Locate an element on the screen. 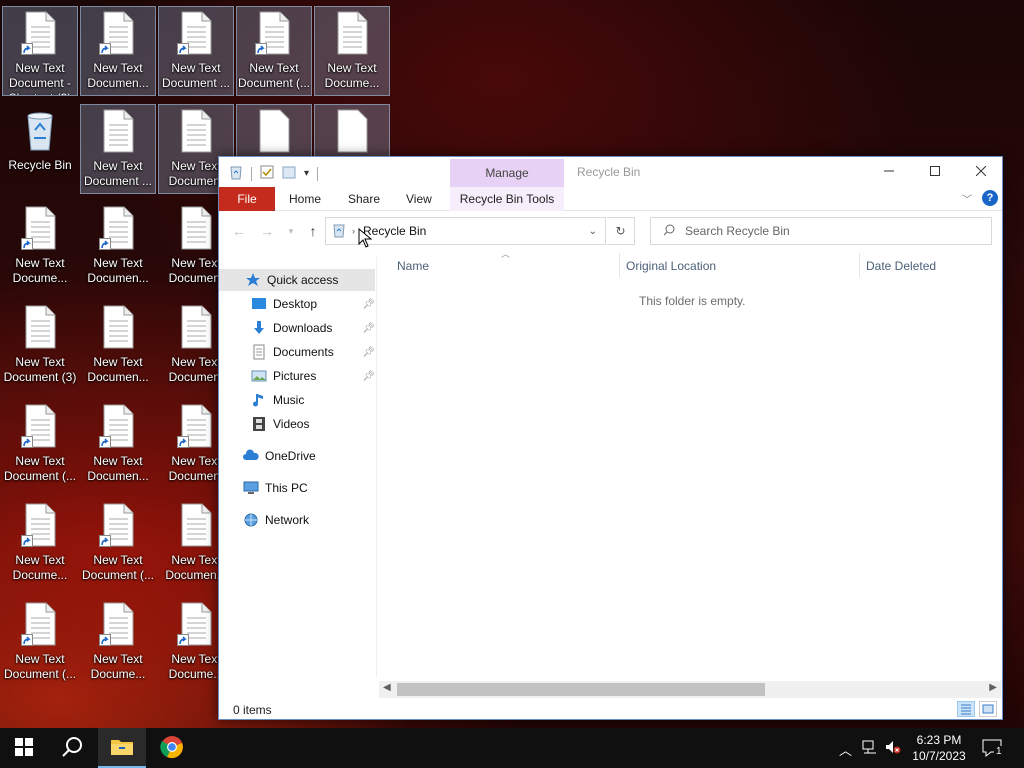 This screenshot has height=768, width=1024. show-hidden-icons-chevron-icon: ︿ is located at coordinates (845, 749).